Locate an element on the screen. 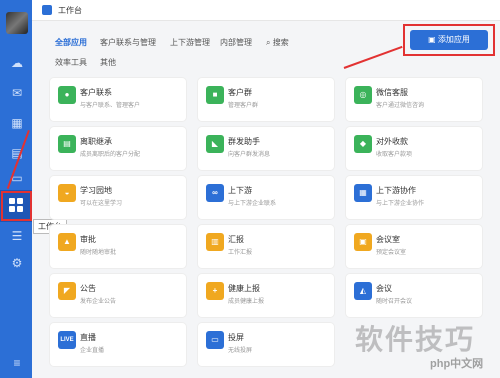  tab-customer: 客户联系与管理 is located at coordinates (128, 42).